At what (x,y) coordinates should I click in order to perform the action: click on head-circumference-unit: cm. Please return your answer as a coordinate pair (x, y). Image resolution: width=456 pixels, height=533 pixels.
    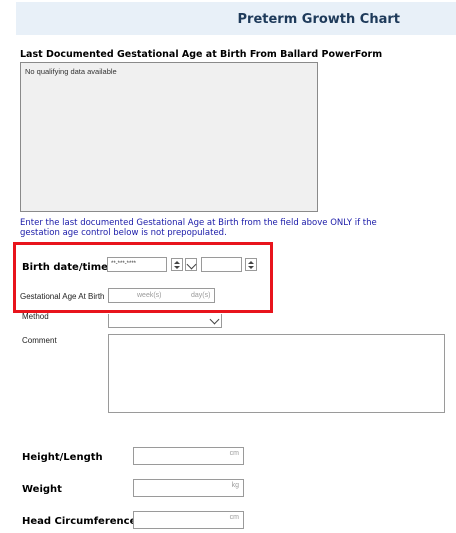
    Looking at the image, I should click on (234, 517).